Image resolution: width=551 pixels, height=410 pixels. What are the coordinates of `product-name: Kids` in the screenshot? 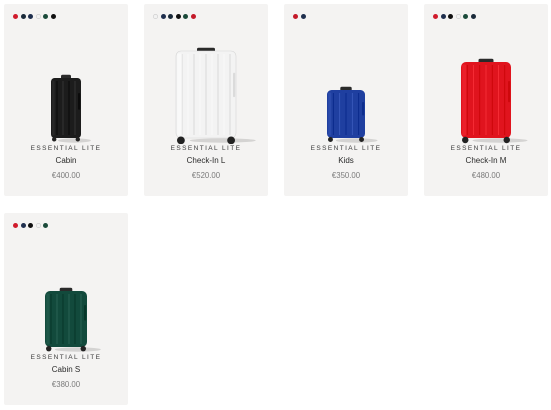 It's located at (346, 160).